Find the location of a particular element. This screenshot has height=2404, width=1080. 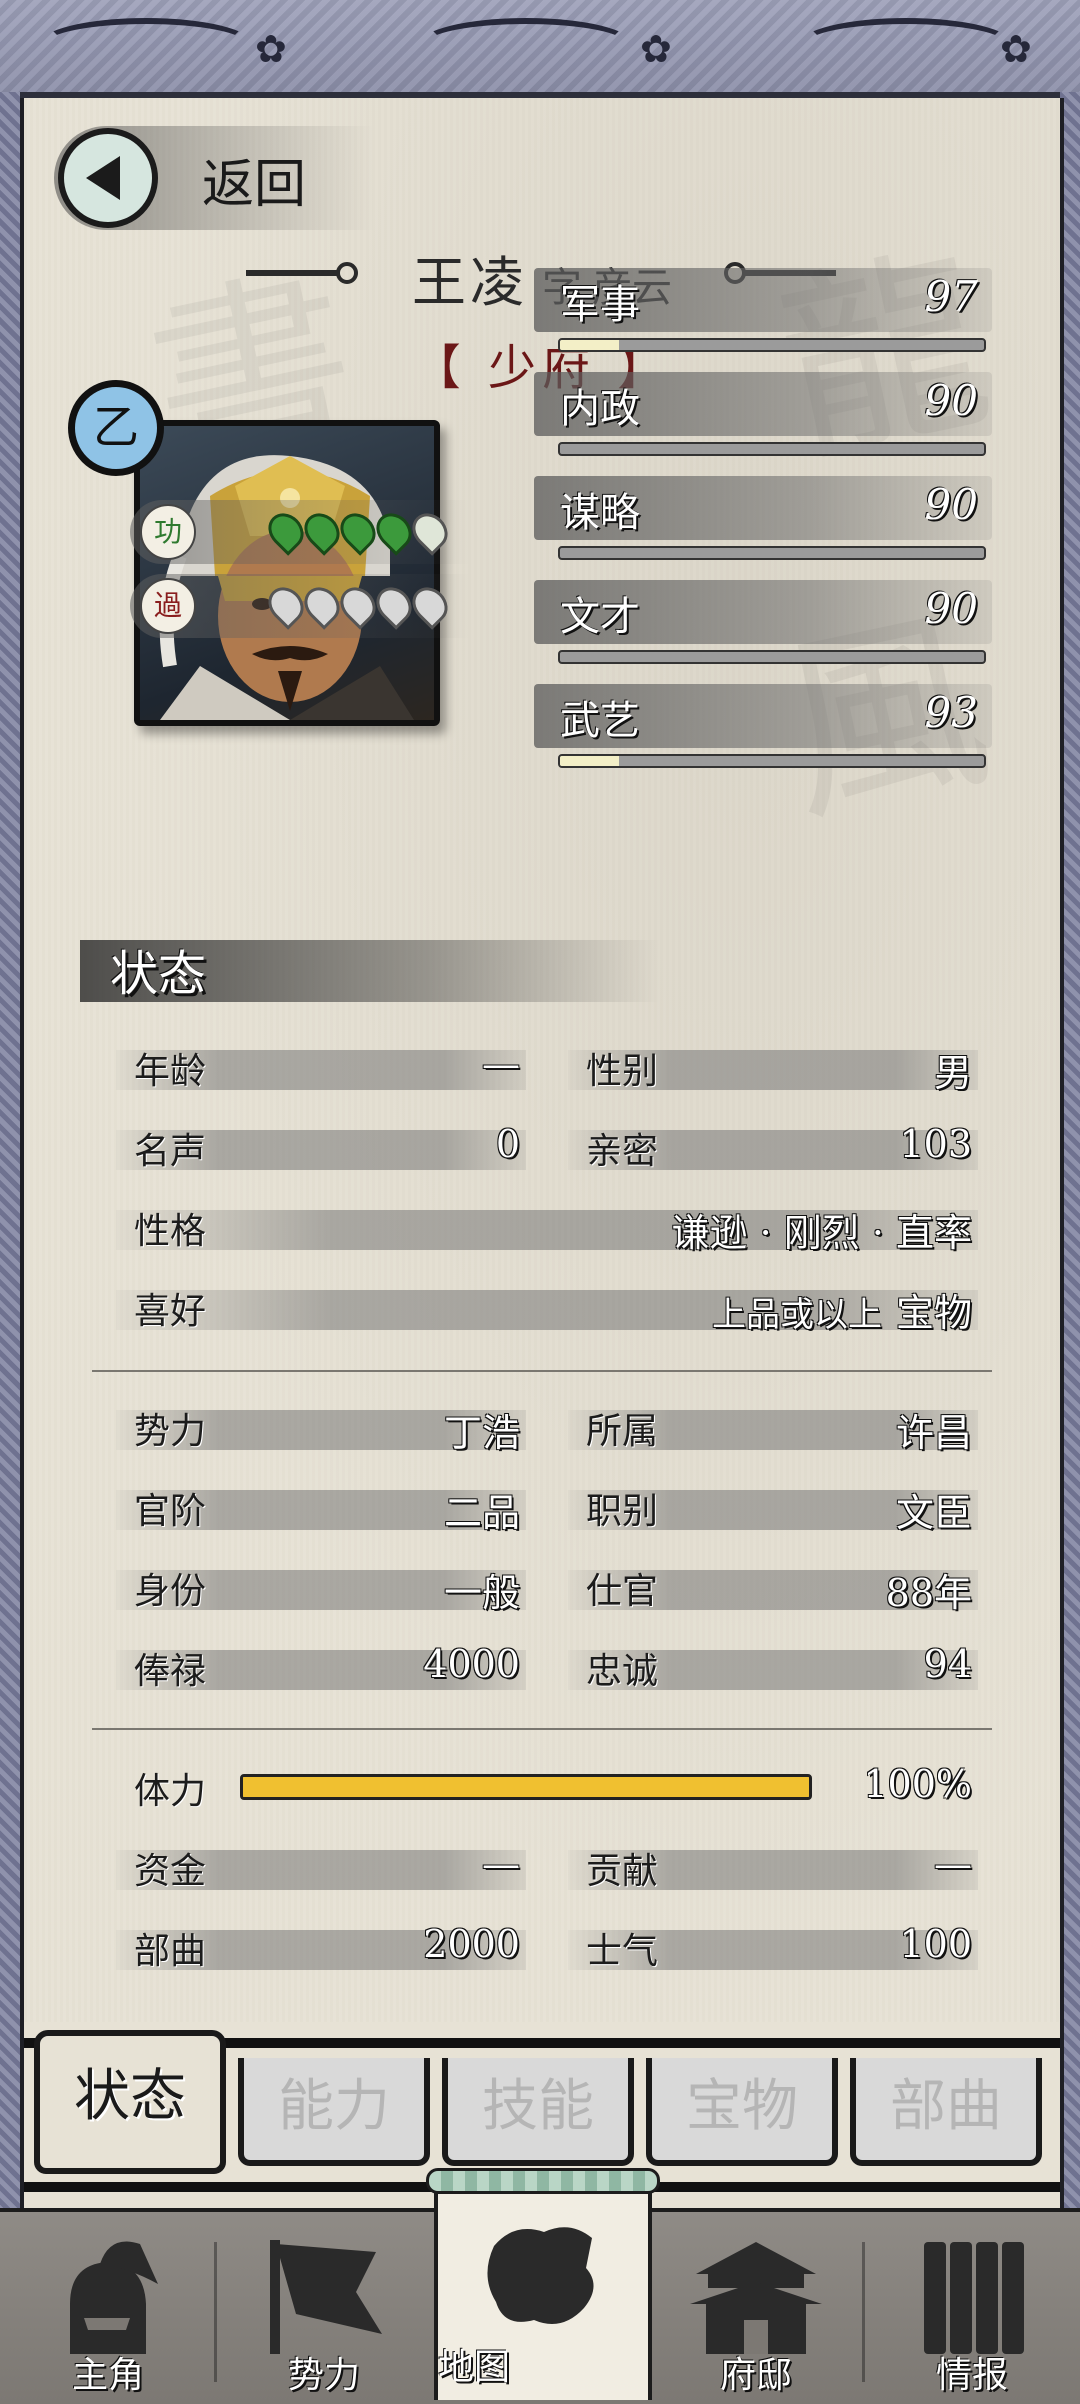

stat-politics: 内政 90 is located at coordinates (763, 416).